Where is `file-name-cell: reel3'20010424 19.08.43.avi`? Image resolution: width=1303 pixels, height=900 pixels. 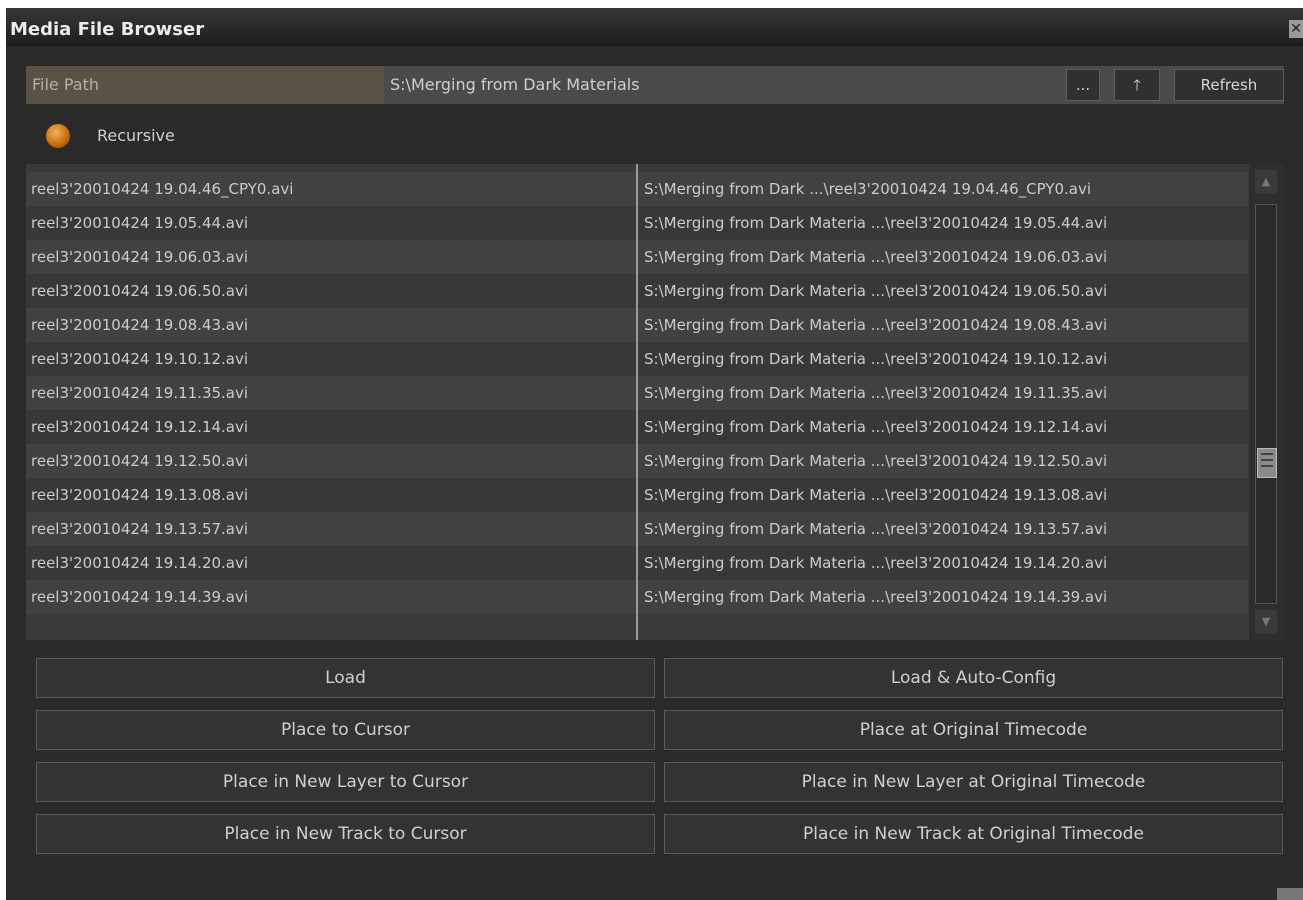
file-name-cell: reel3'20010424 19.08.43.avi is located at coordinates (140, 325).